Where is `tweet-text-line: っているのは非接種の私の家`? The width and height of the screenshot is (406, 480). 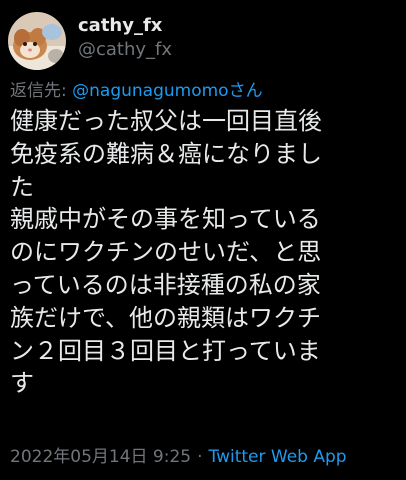 tweet-text-line: っているのは非接種の私の家 is located at coordinates (165, 284).